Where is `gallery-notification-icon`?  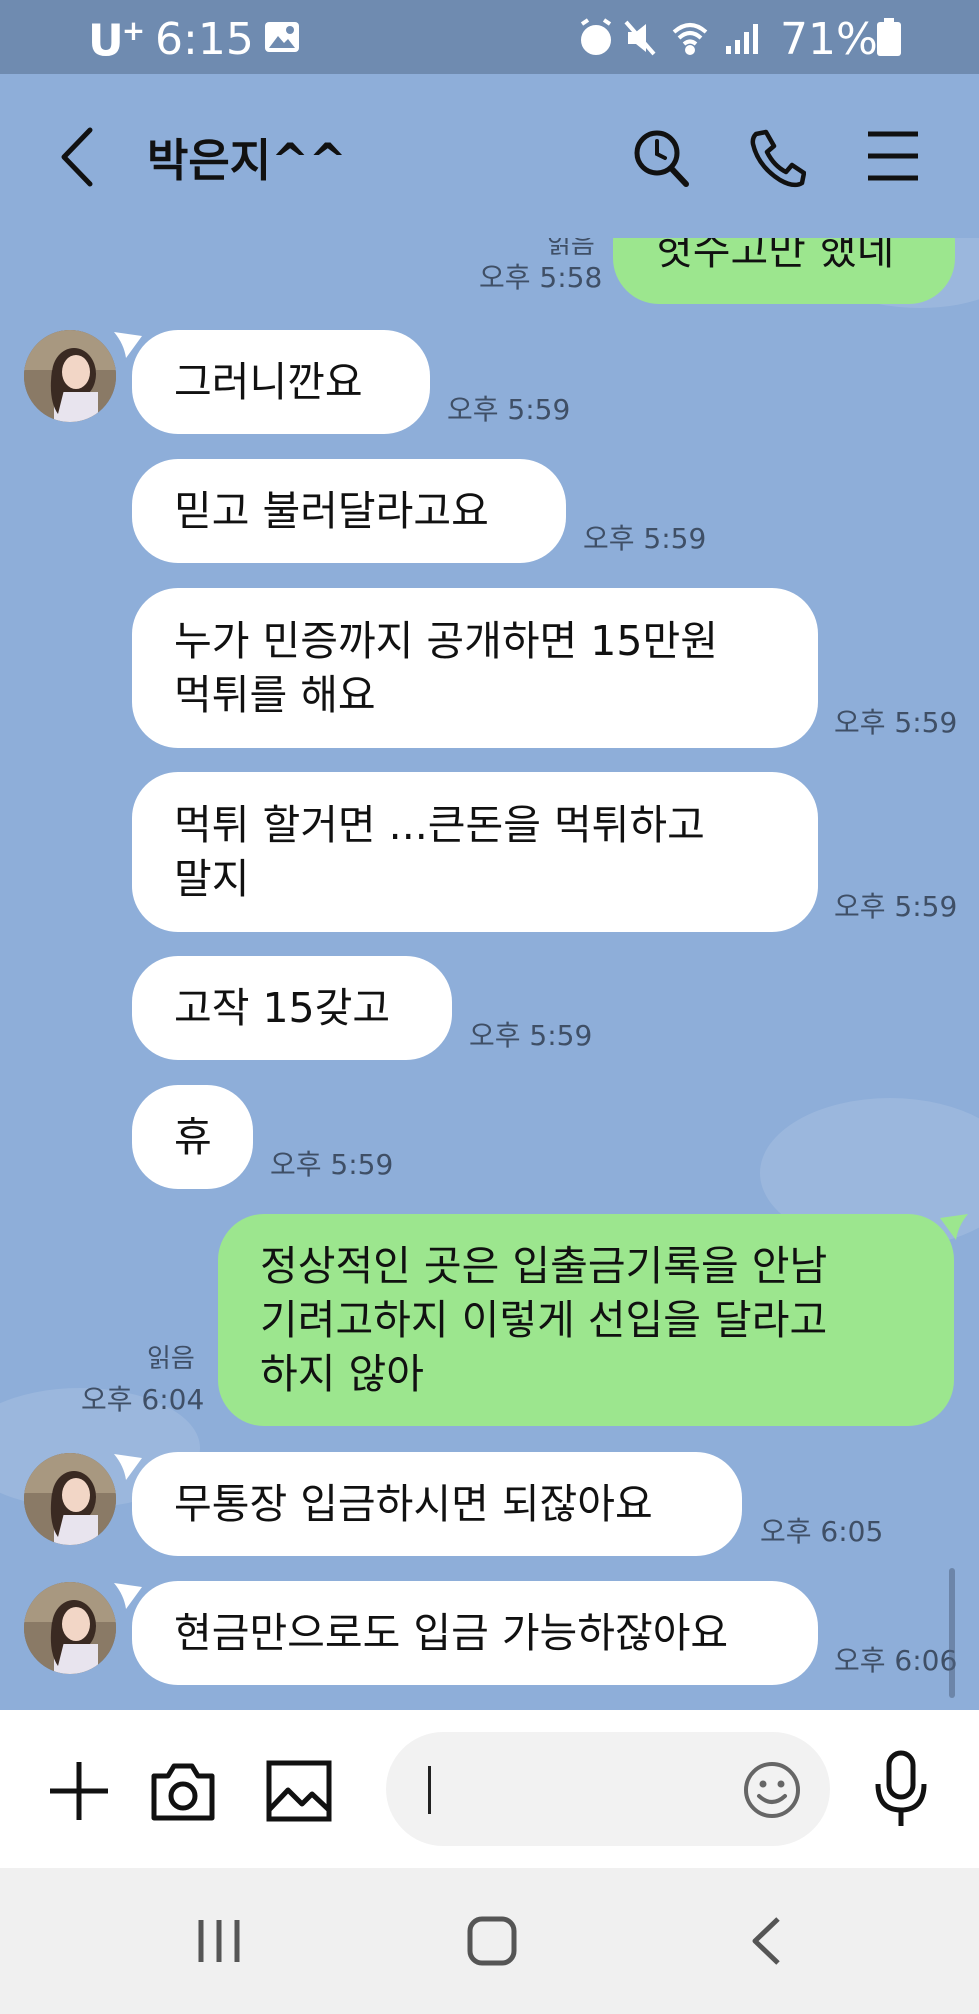 gallery-notification-icon is located at coordinates (282, 37).